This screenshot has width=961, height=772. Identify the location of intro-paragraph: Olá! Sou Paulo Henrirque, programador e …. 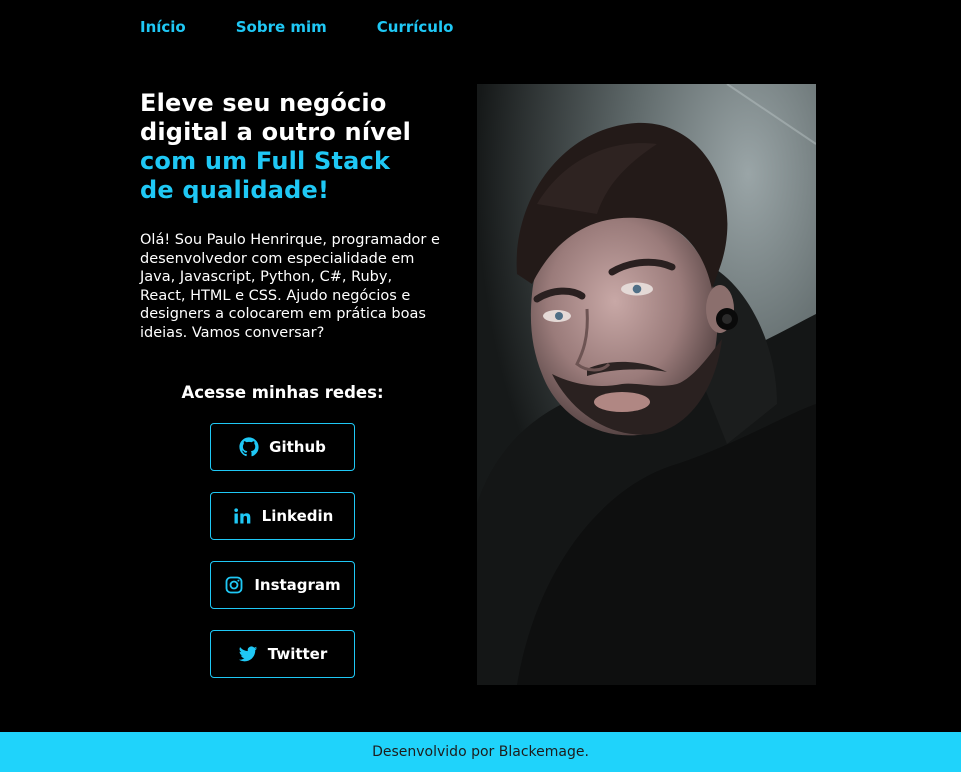
(290, 286).